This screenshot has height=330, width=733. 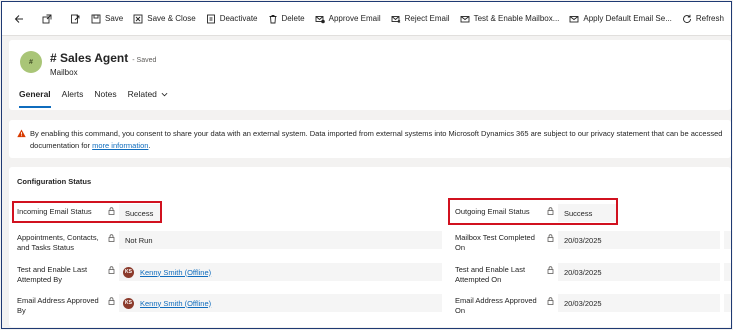 I want to click on refresh-label: Refresh, so click(x=709, y=18).